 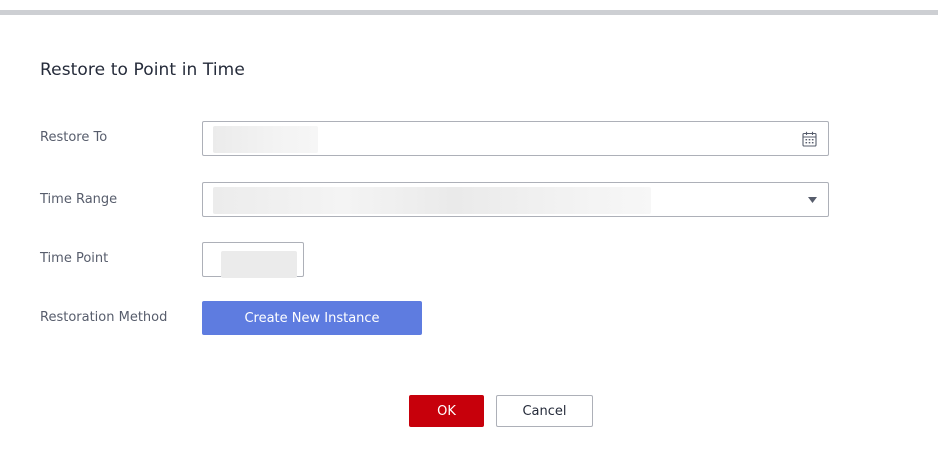 What do you see at coordinates (312, 318) in the screenshot?
I see `create-new-instance-button: Create New Instance` at bounding box center [312, 318].